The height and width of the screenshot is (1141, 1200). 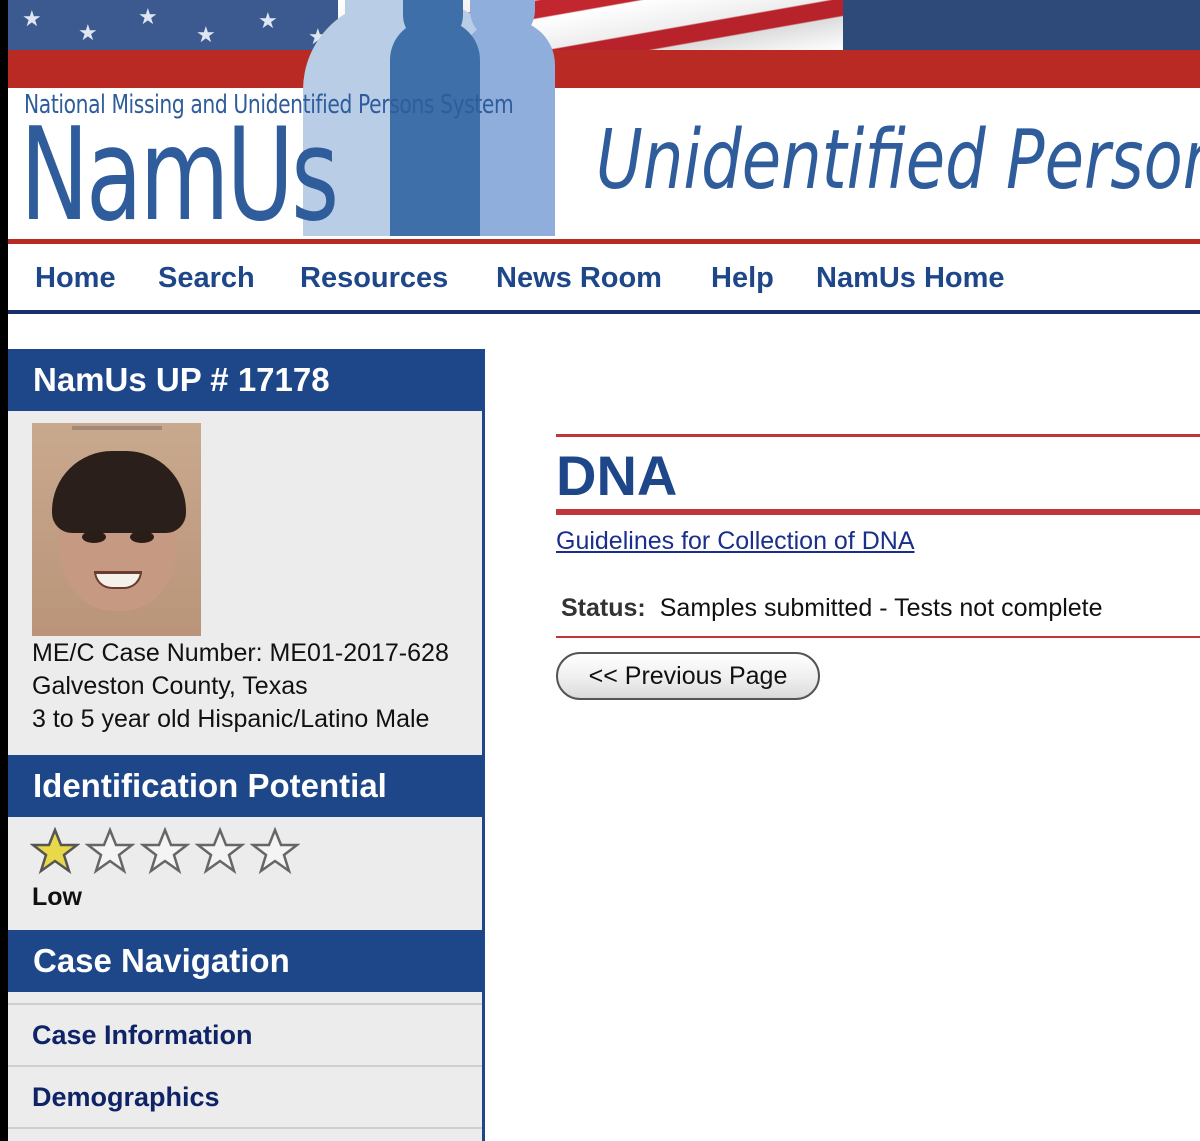 I want to click on rating-label: Low, so click(x=57, y=897).